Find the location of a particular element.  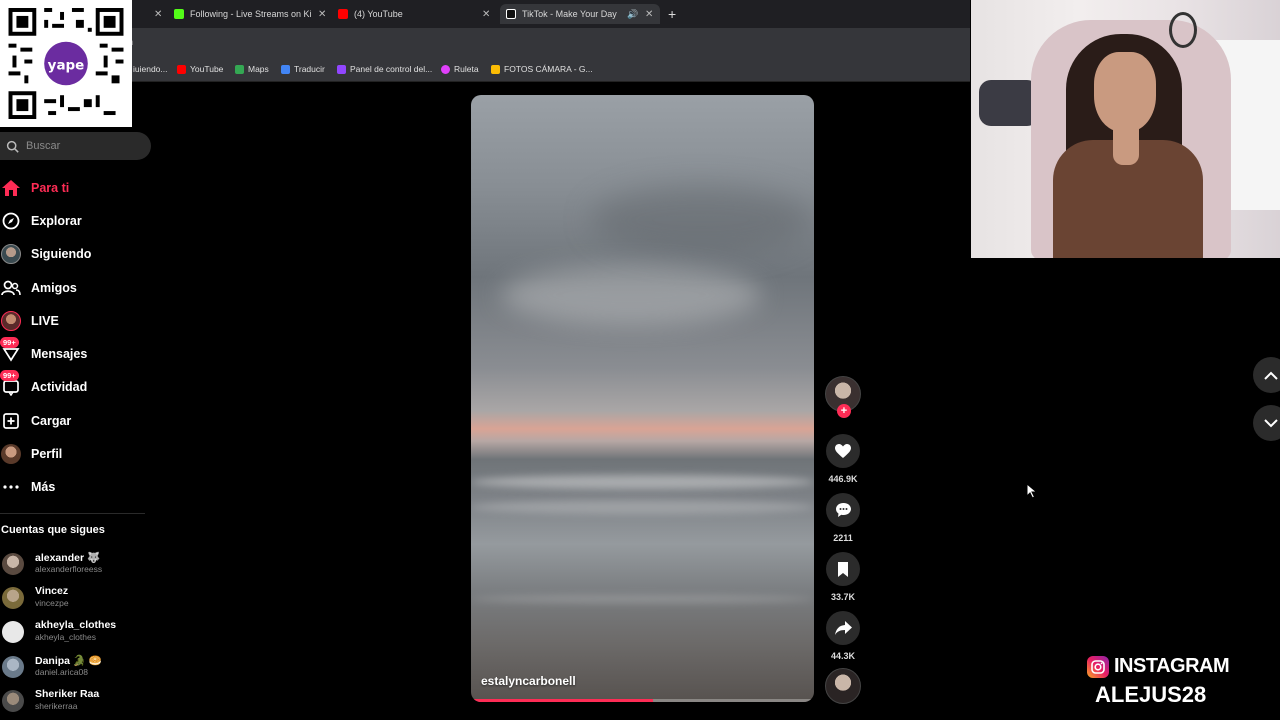

list-item: Danipa 🐊 🥯 daniel.arica08 is located at coordinates (75, 667).